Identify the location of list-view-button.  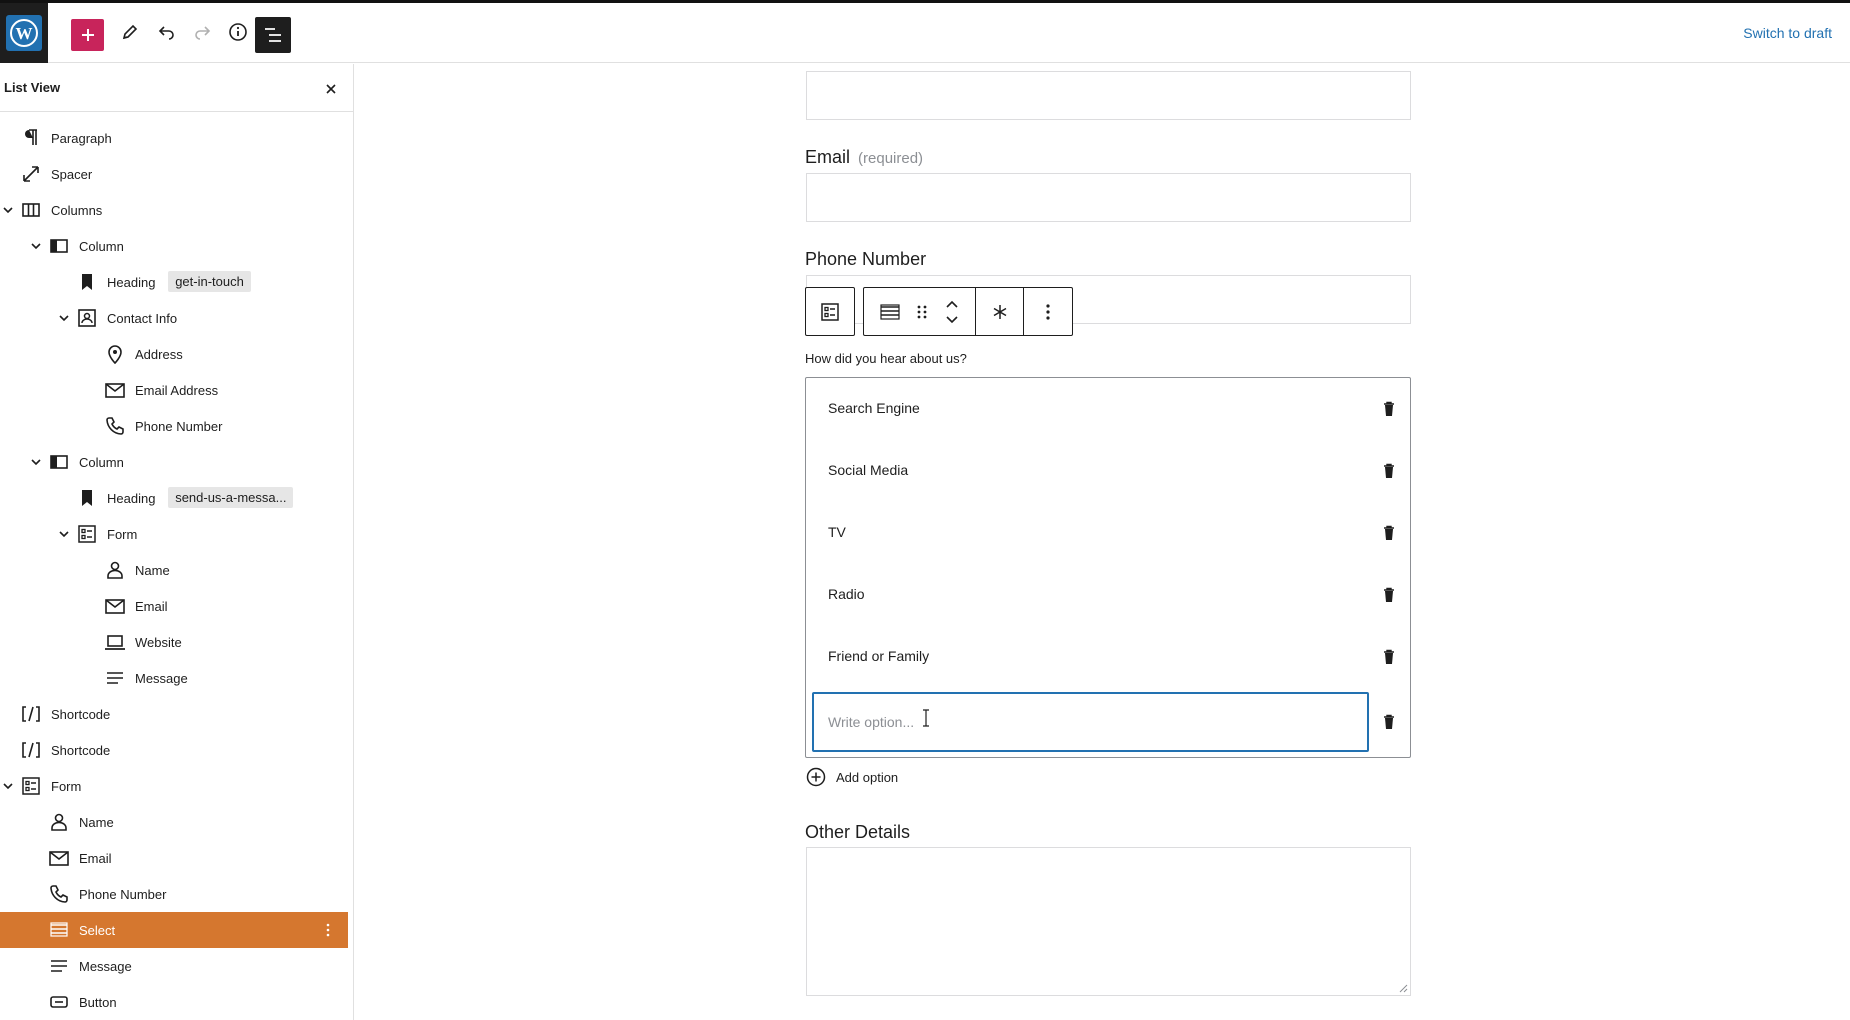
(273, 35).